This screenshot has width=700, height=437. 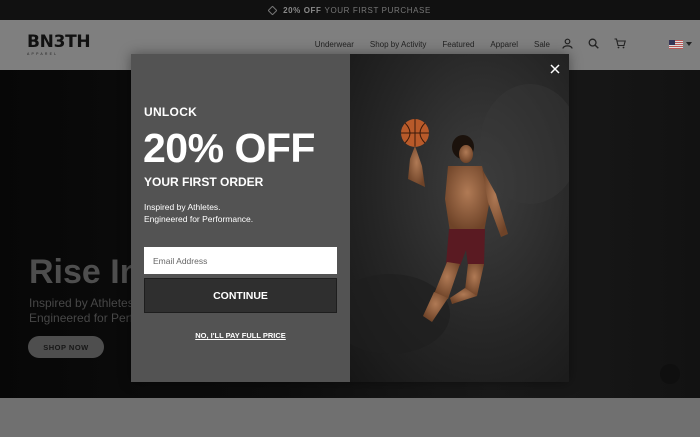 I want to click on account-icon, so click(x=567, y=43).